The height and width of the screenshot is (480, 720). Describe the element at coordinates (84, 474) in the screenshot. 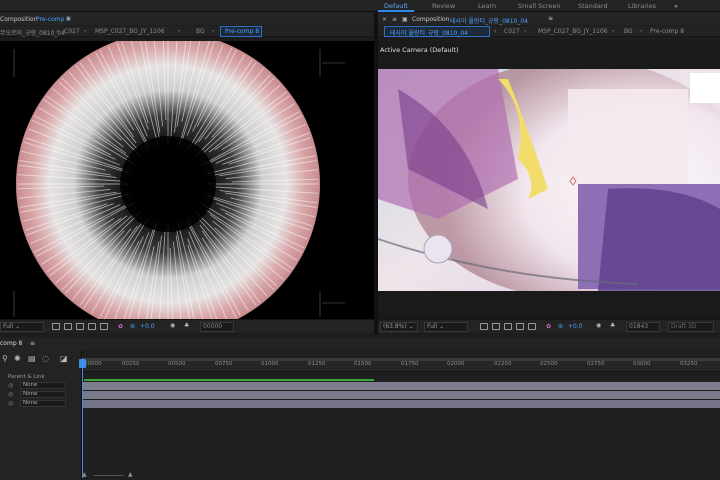

I see `zoom-out-icon: ▲` at that location.